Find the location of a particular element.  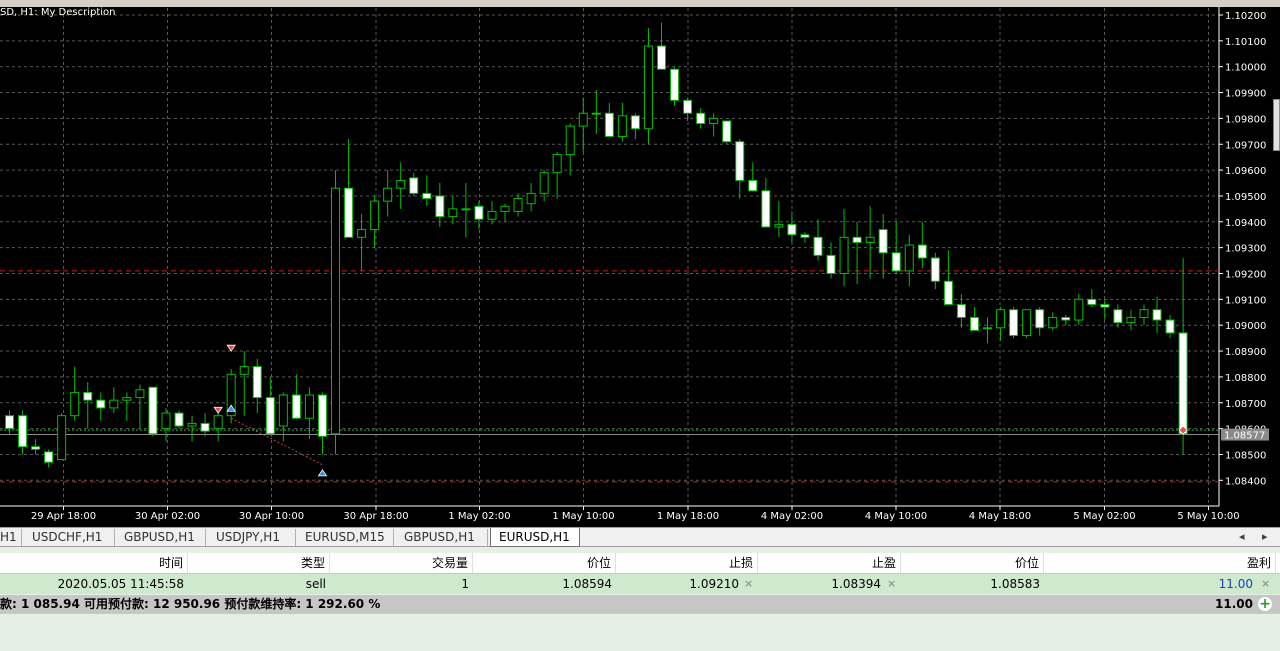

add-order-icon: + is located at coordinates (1265, 604).